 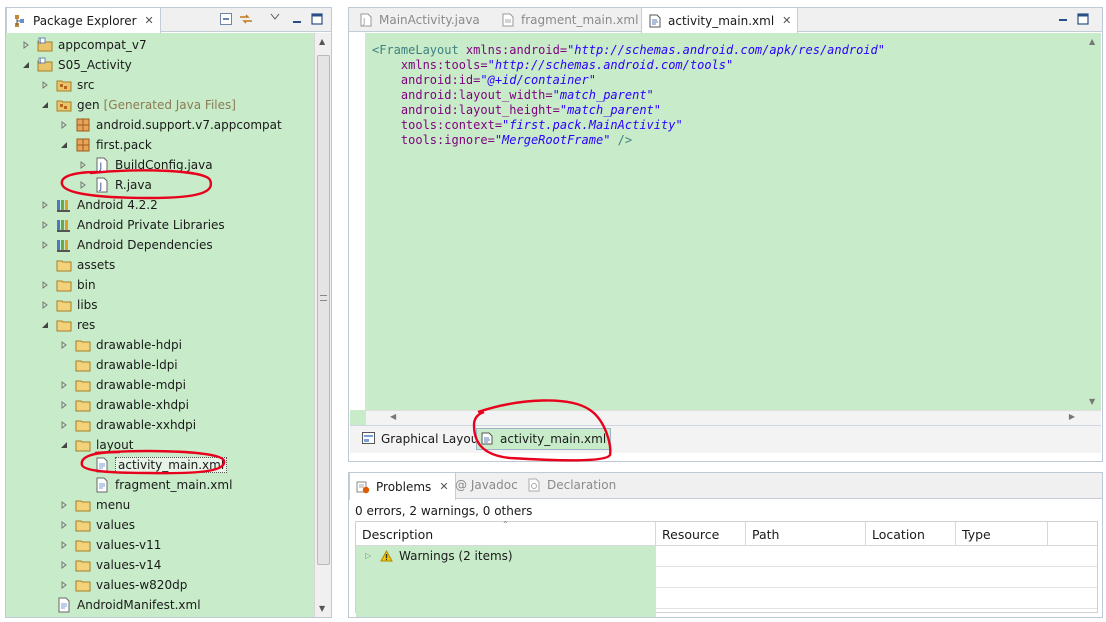 I want to click on tree-item-fragment-main-xml: fragment_main.xml, so click(x=155, y=485).